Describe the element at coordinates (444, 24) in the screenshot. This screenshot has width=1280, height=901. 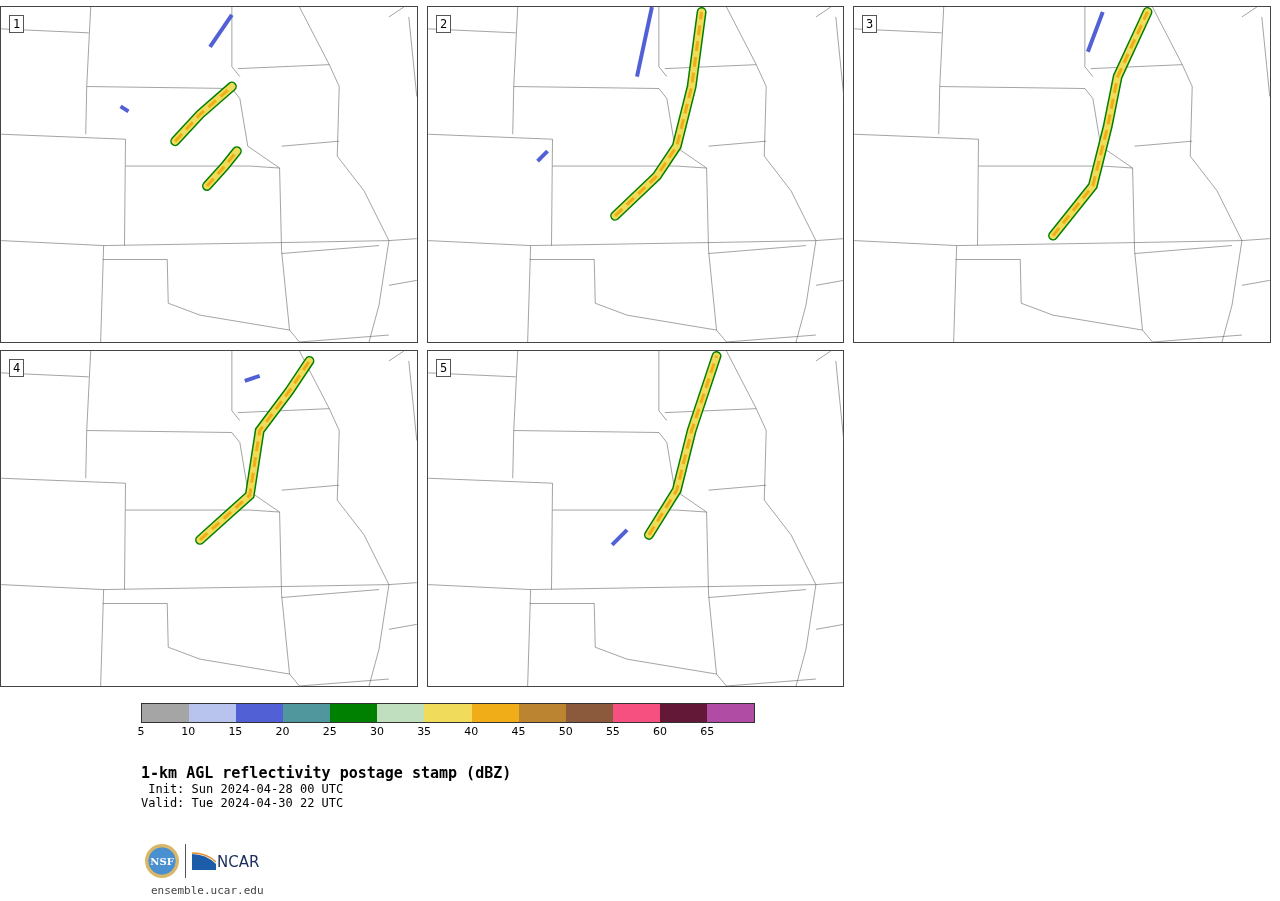
I see `panel-number: 2` at that location.